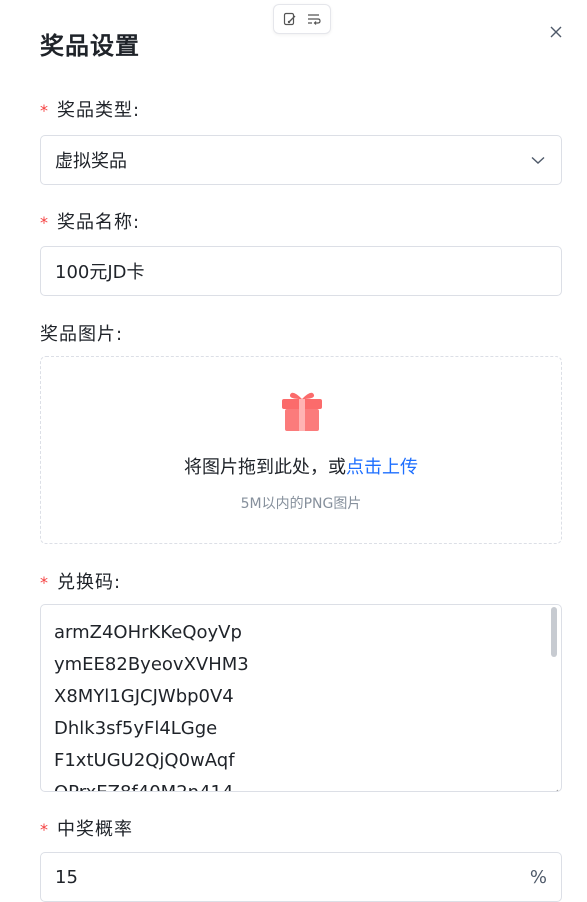  Describe the element at coordinates (265, 467) in the screenshot. I see `drop-text: 将图片拖到此处，或` at that location.